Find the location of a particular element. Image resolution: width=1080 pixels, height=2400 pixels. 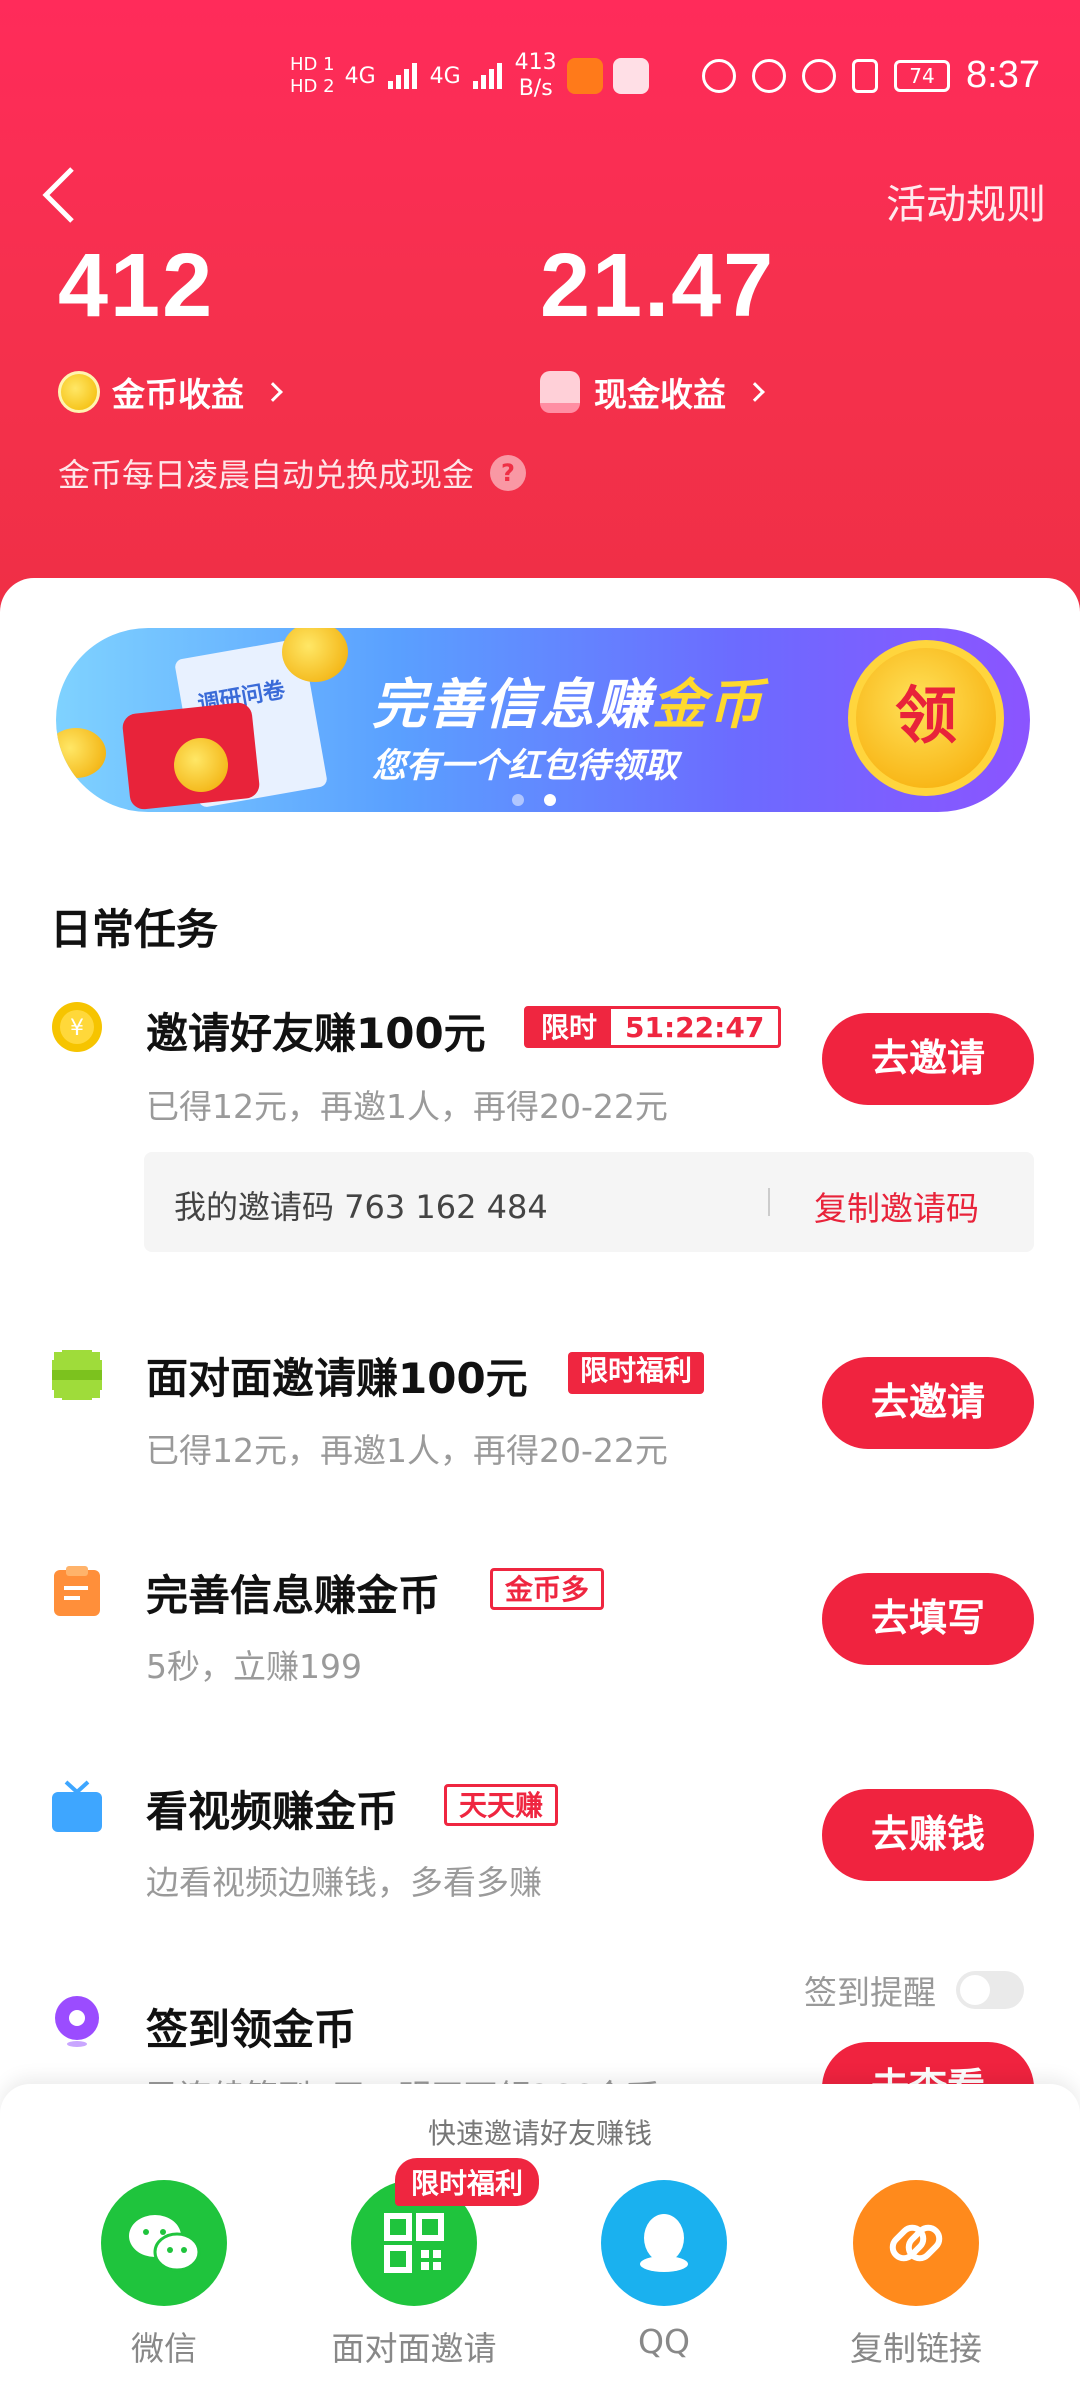

network-2-label: 4G is located at coordinates (445, 76).